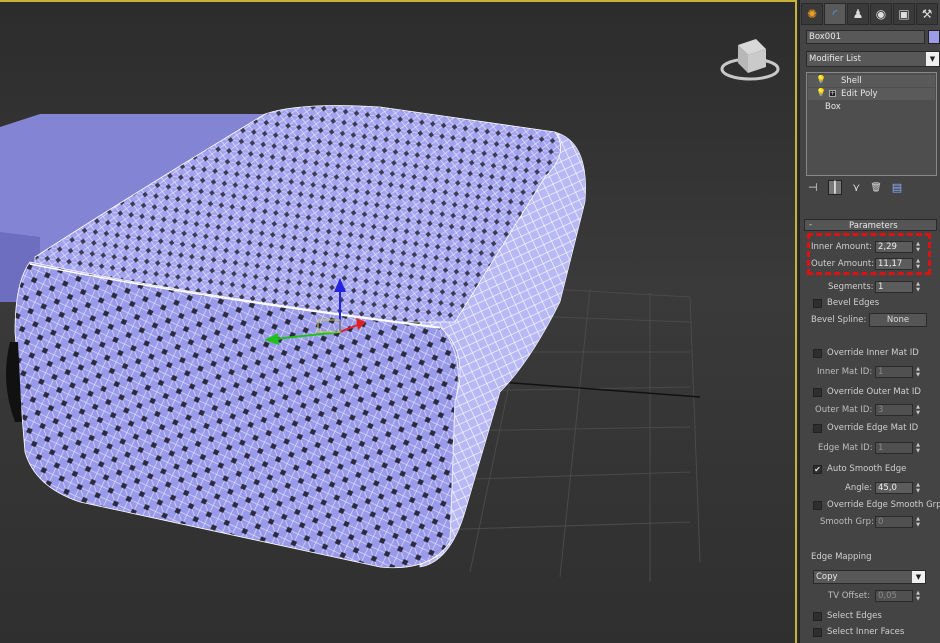 The width and height of the screenshot is (940, 643). I want to click on segments-spinner: 1 ▲ ▼, so click(898, 287).